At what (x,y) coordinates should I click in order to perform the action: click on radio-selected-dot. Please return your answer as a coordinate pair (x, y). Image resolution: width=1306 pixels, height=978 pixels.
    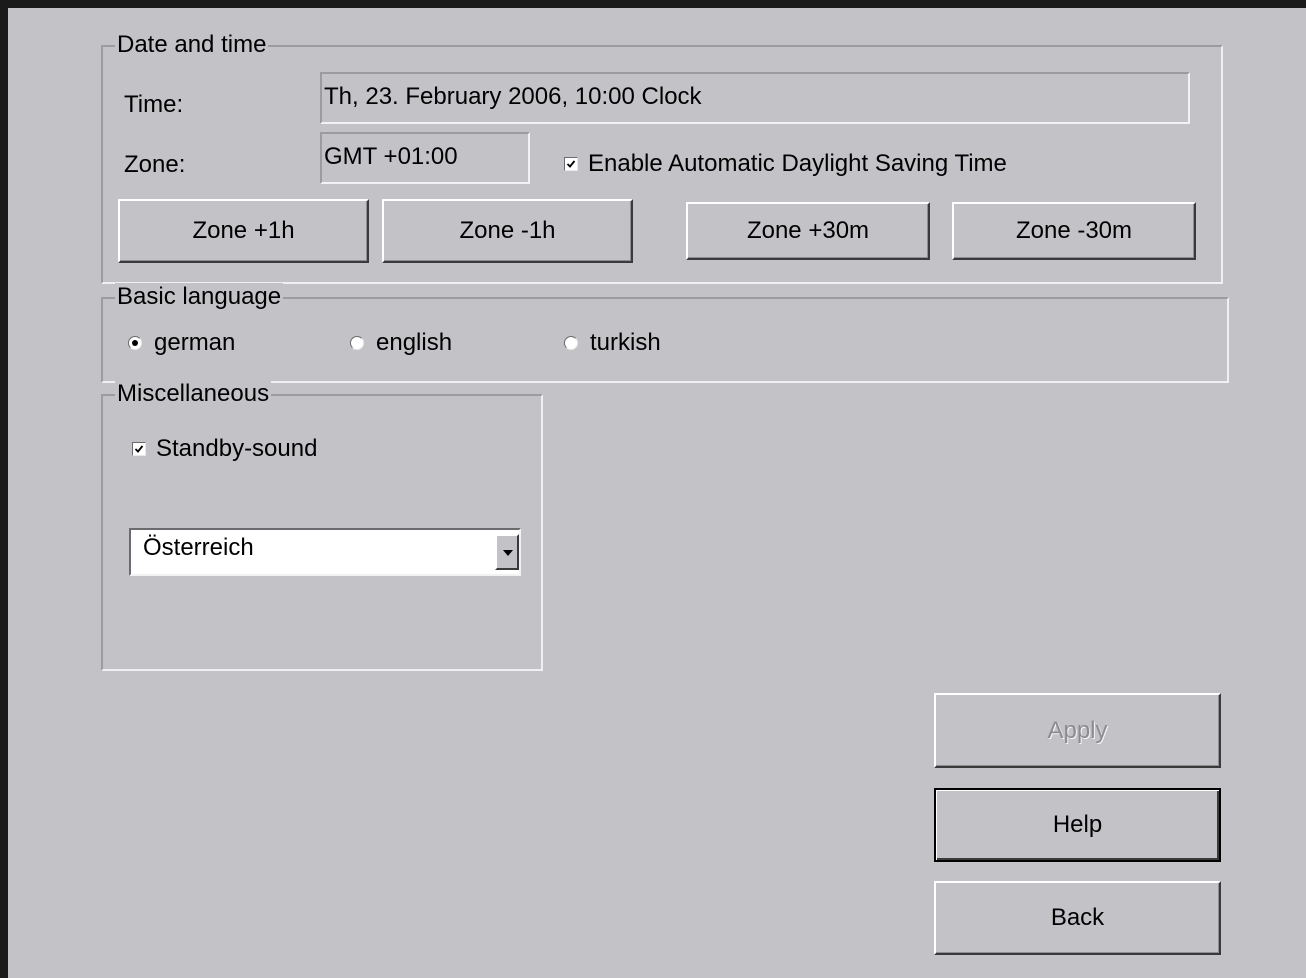
    Looking at the image, I should click on (135, 343).